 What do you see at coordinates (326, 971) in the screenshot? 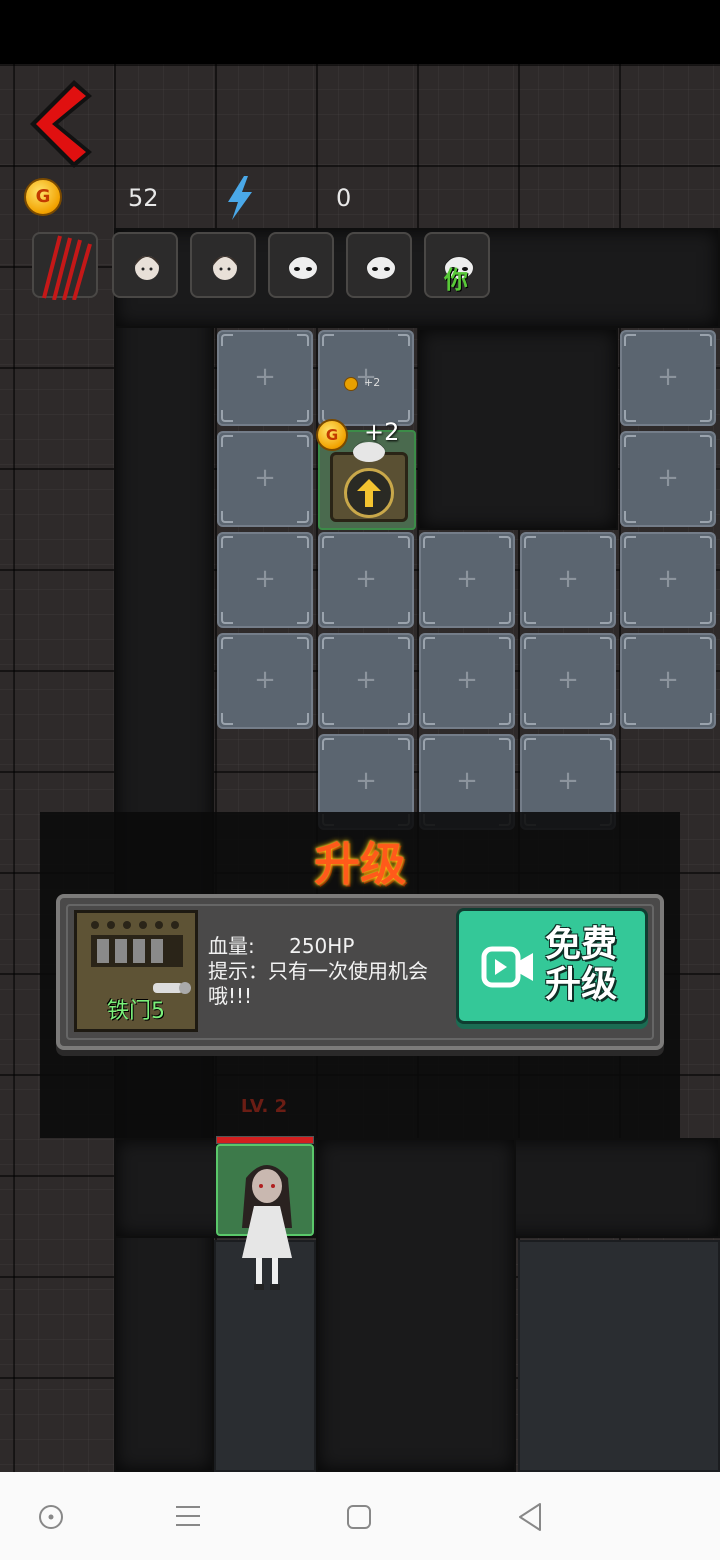
I see `item-info: 血量: 250HP 提示：只有一次使用机会哦!!!` at bounding box center [326, 971].